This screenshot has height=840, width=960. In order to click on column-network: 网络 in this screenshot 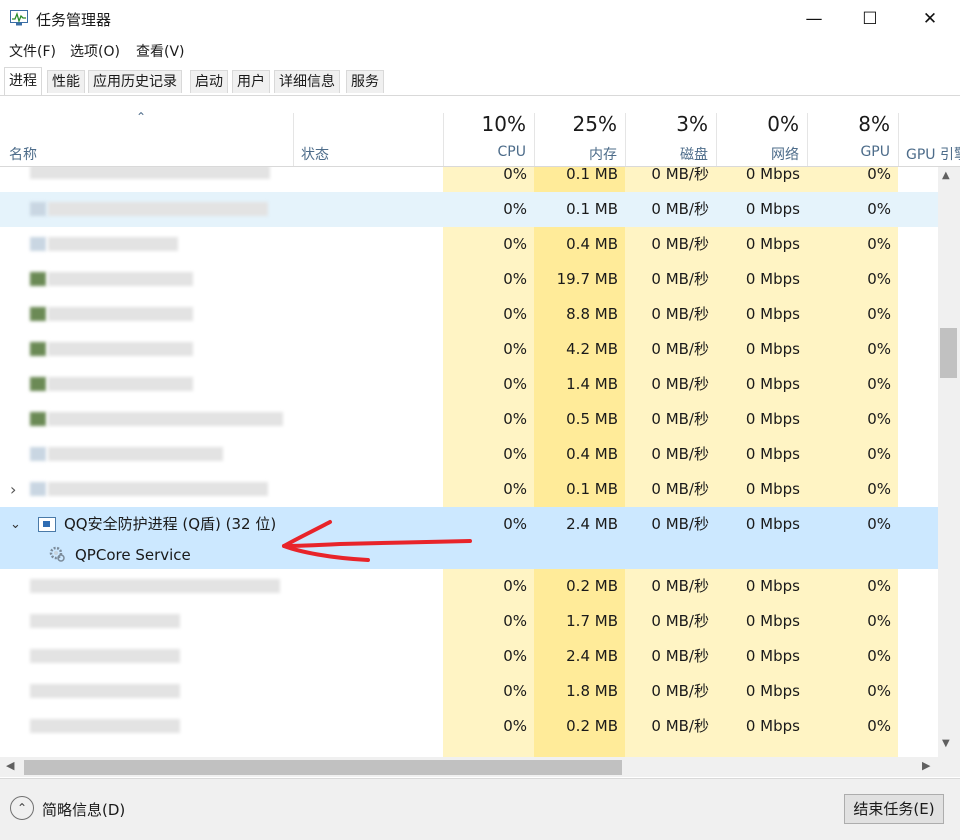, I will do `click(757, 154)`.